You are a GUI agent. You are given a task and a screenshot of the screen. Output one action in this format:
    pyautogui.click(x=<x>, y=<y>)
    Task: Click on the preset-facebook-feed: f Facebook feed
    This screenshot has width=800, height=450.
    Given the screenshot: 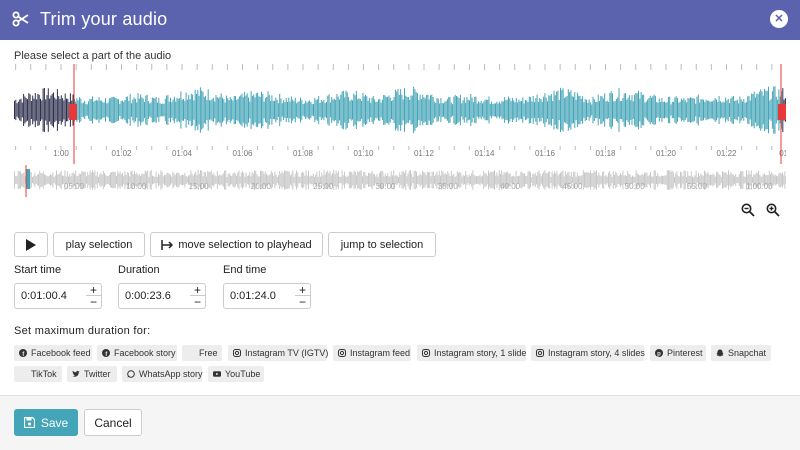 What is the action you would take?
    pyautogui.click(x=53, y=353)
    